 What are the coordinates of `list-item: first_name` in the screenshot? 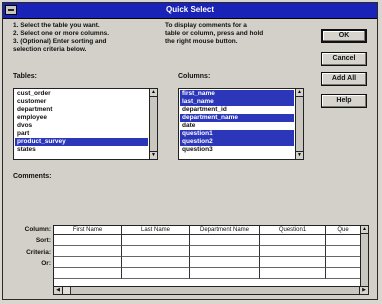 It's located at (237, 94).